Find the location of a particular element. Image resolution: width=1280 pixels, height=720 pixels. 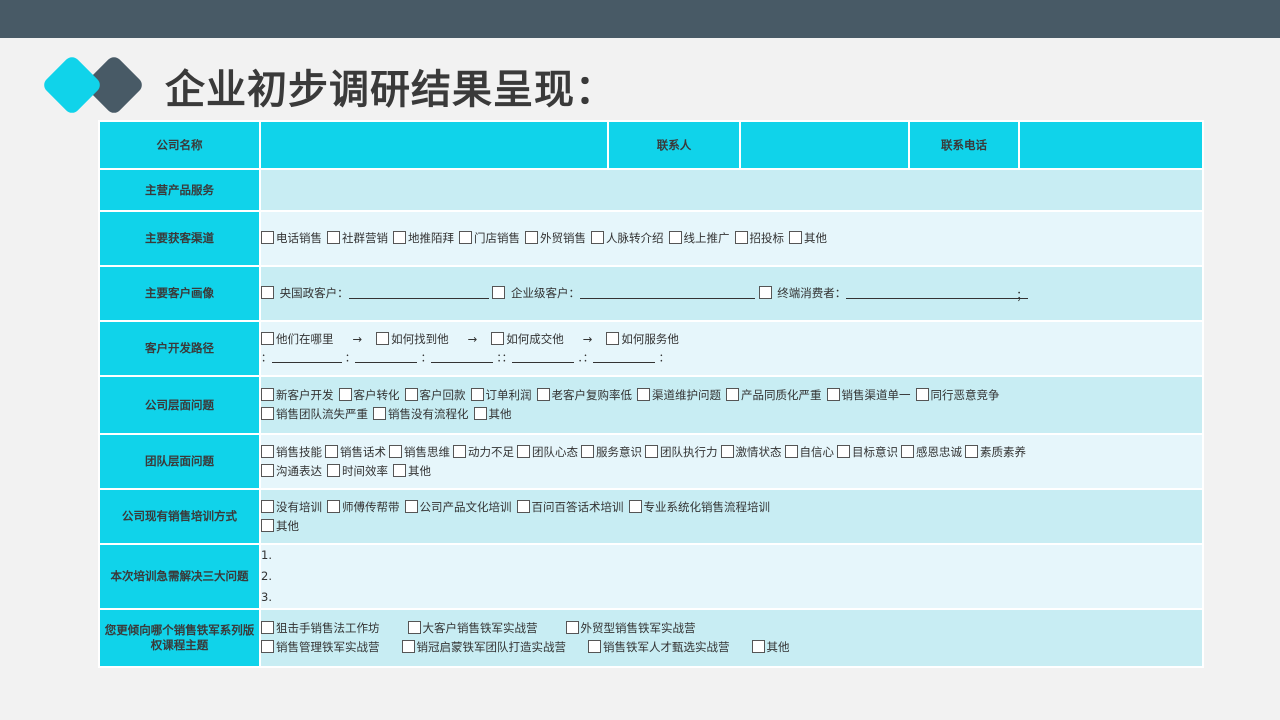

option-item: 服务意识 is located at coordinates (611, 452).